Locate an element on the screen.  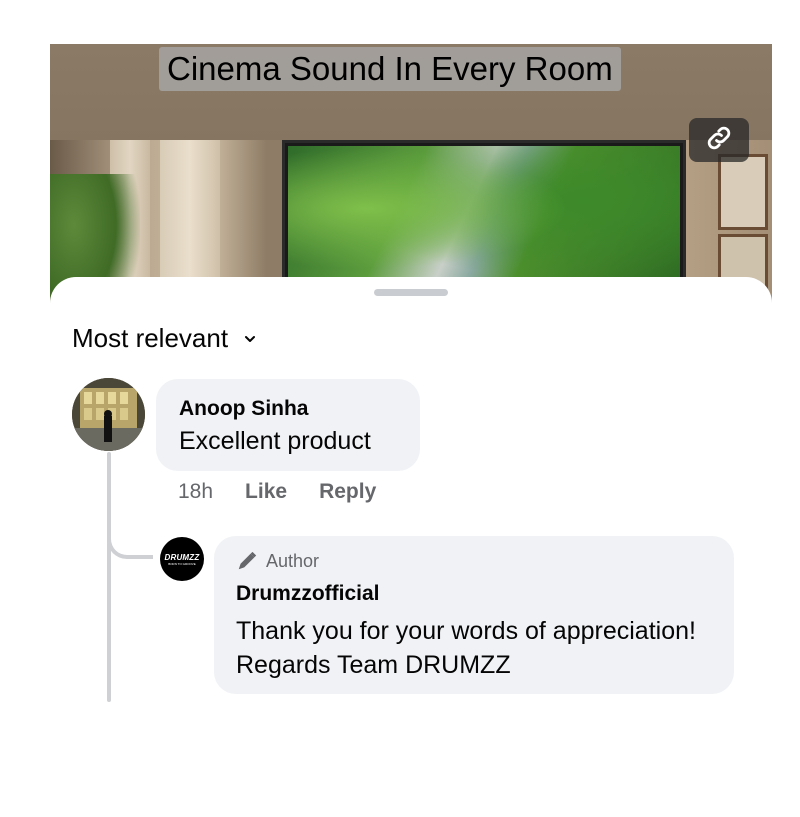
comment-timestamp: 18h is located at coordinates (195, 492).